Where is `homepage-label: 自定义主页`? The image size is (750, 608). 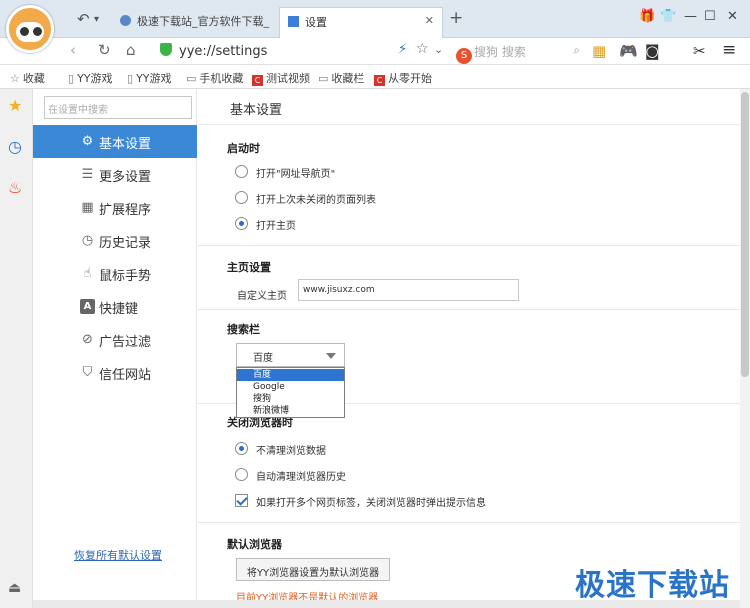
homepage-label: 自定义主页 is located at coordinates (262, 296).